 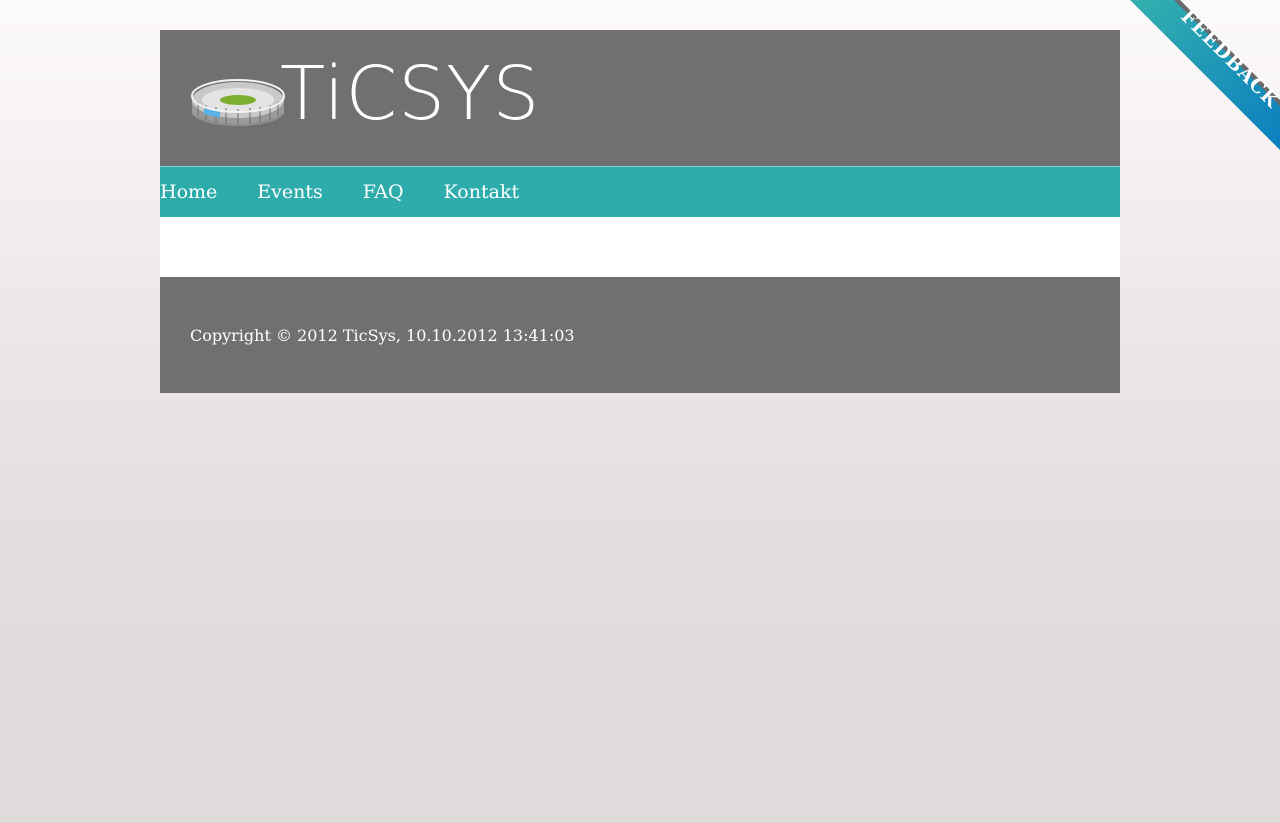 What do you see at coordinates (640, 247) in the screenshot?
I see `main-content` at bounding box center [640, 247].